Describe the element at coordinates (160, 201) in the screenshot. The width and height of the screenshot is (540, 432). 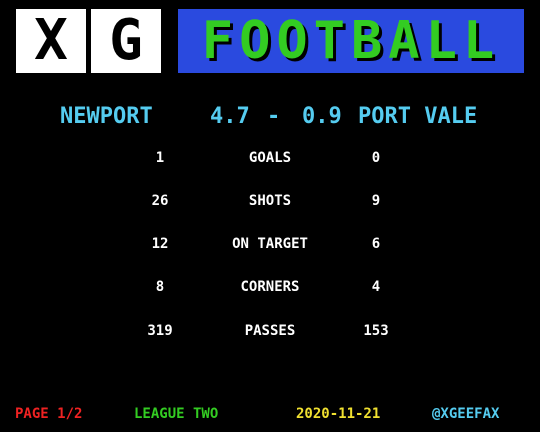
I see `stat-home-value: 26` at that location.